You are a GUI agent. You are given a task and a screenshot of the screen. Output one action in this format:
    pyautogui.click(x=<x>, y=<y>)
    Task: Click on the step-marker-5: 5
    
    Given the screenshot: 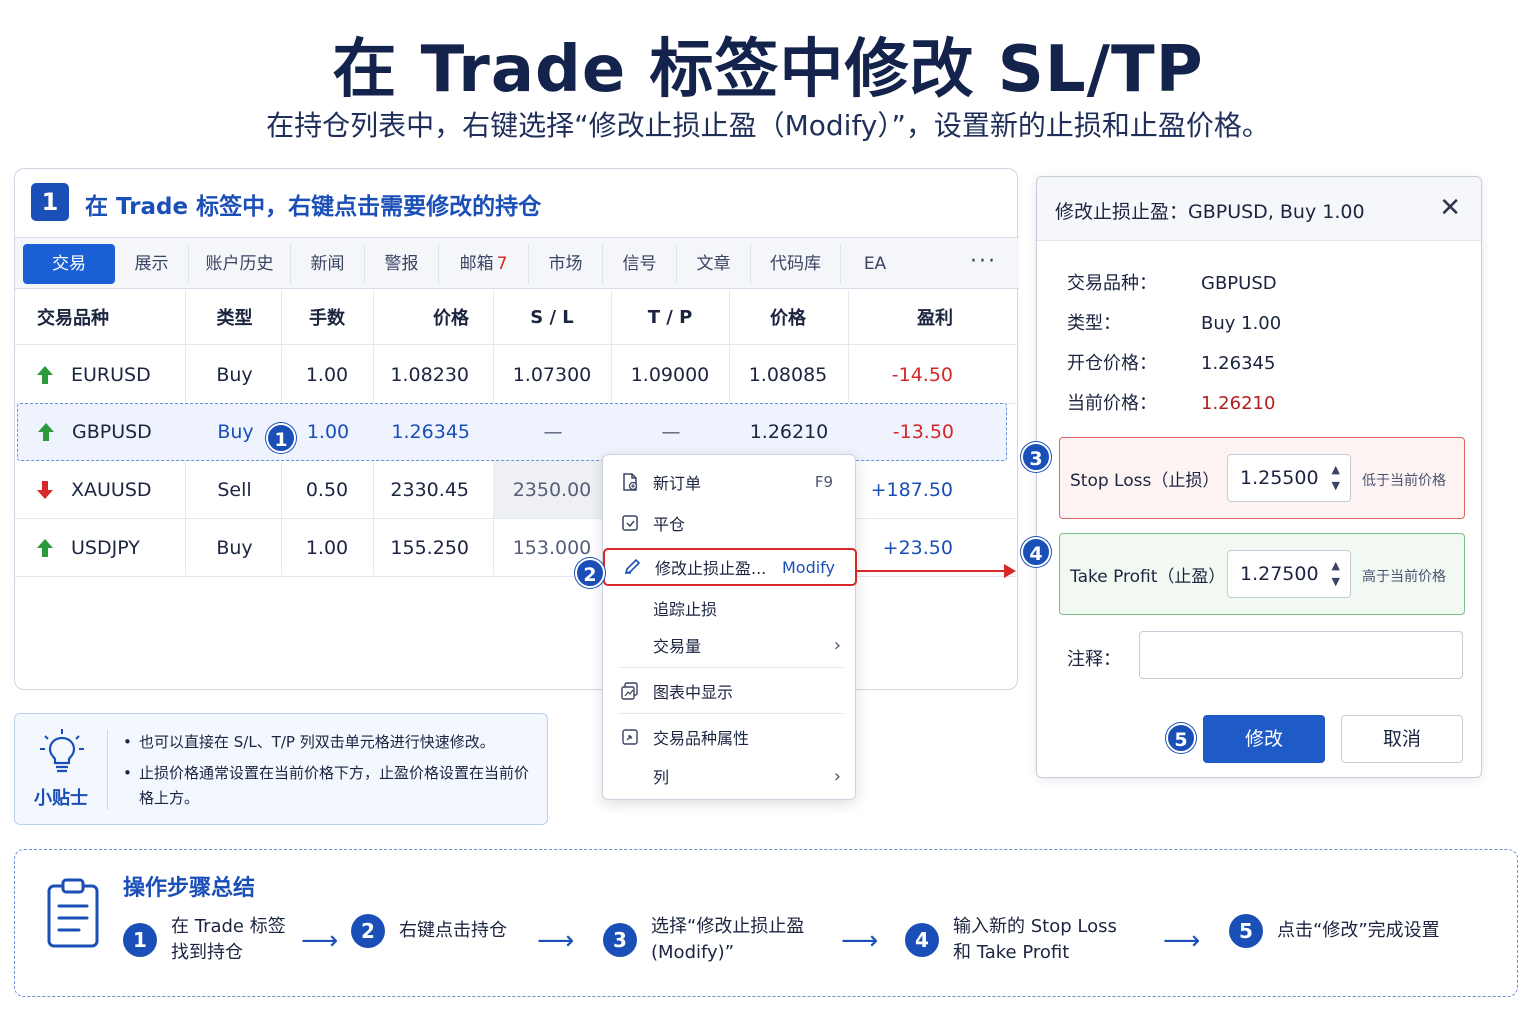 What is the action you would take?
    pyautogui.click(x=1181, y=738)
    